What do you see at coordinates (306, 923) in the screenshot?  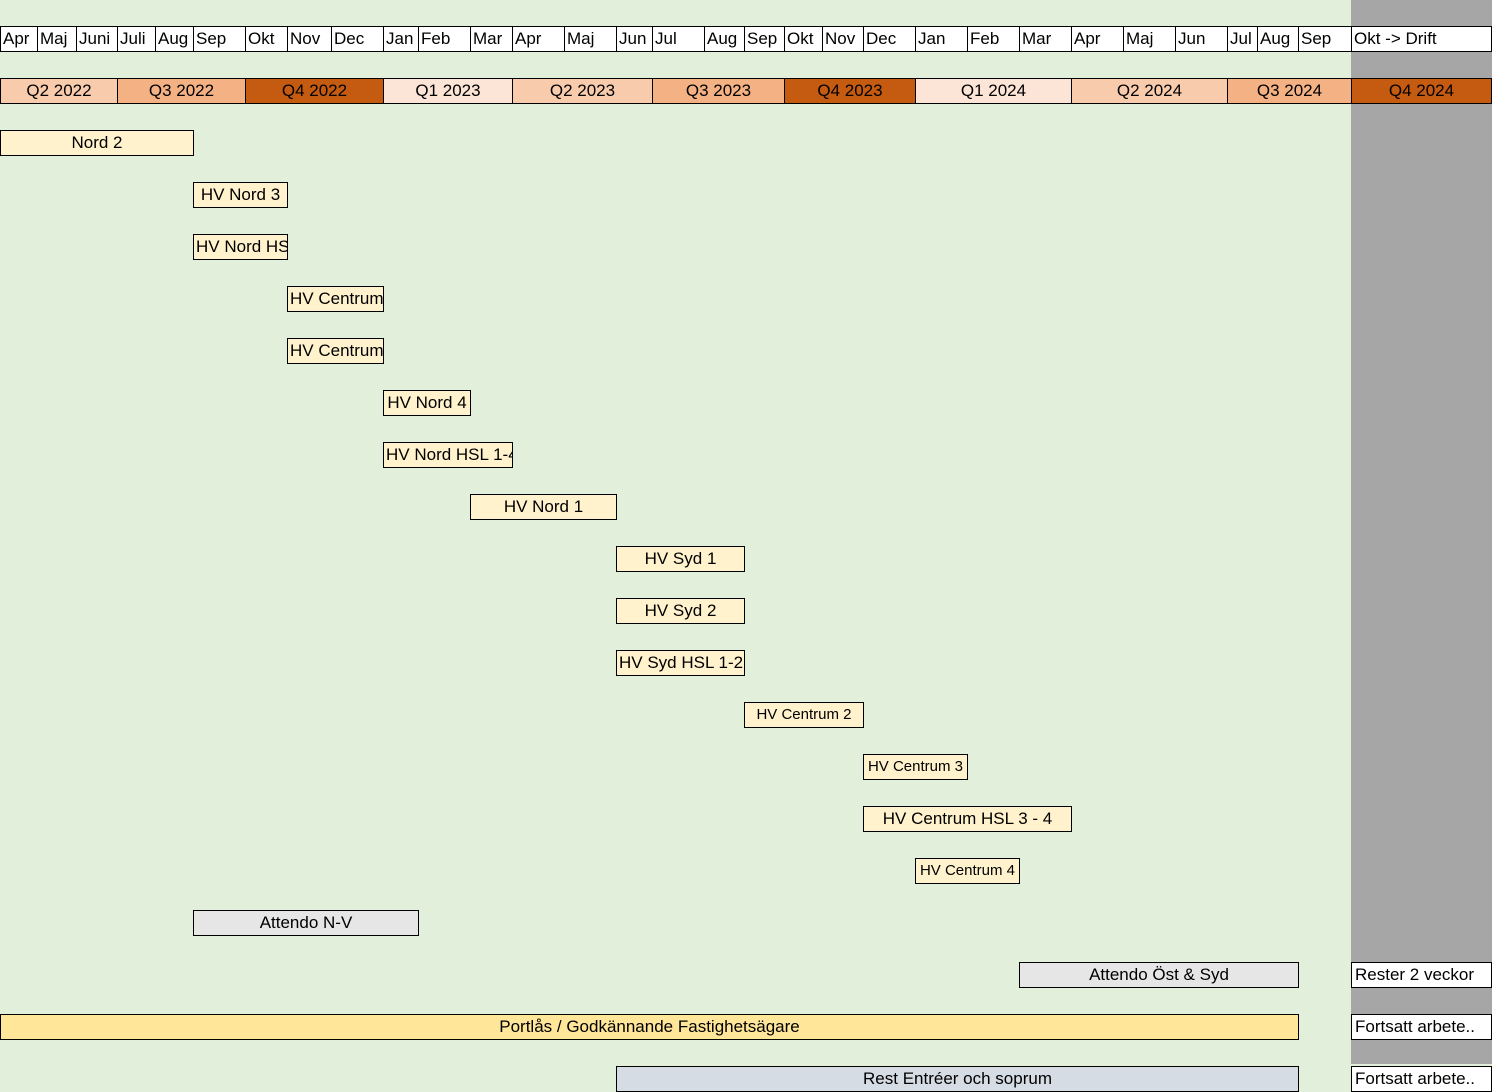 I see `task-bar: Attendo N-V` at bounding box center [306, 923].